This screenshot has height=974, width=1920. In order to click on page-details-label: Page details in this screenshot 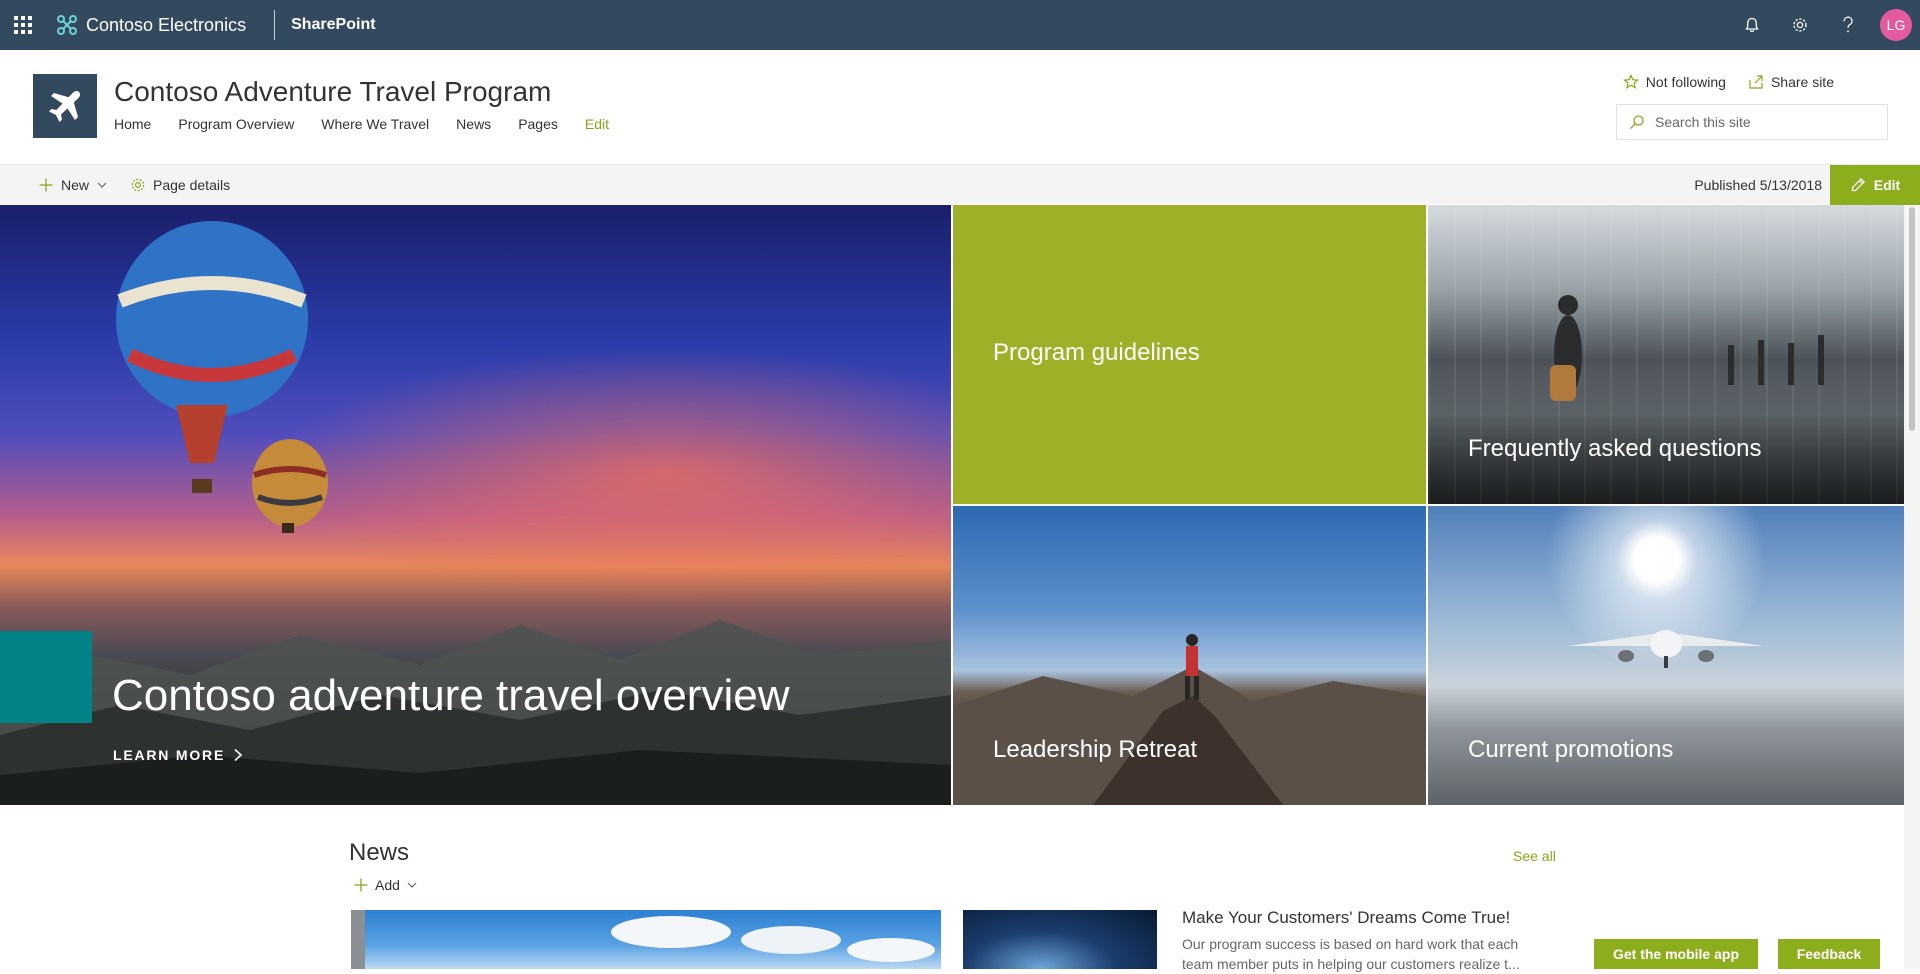, I will do `click(192, 184)`.